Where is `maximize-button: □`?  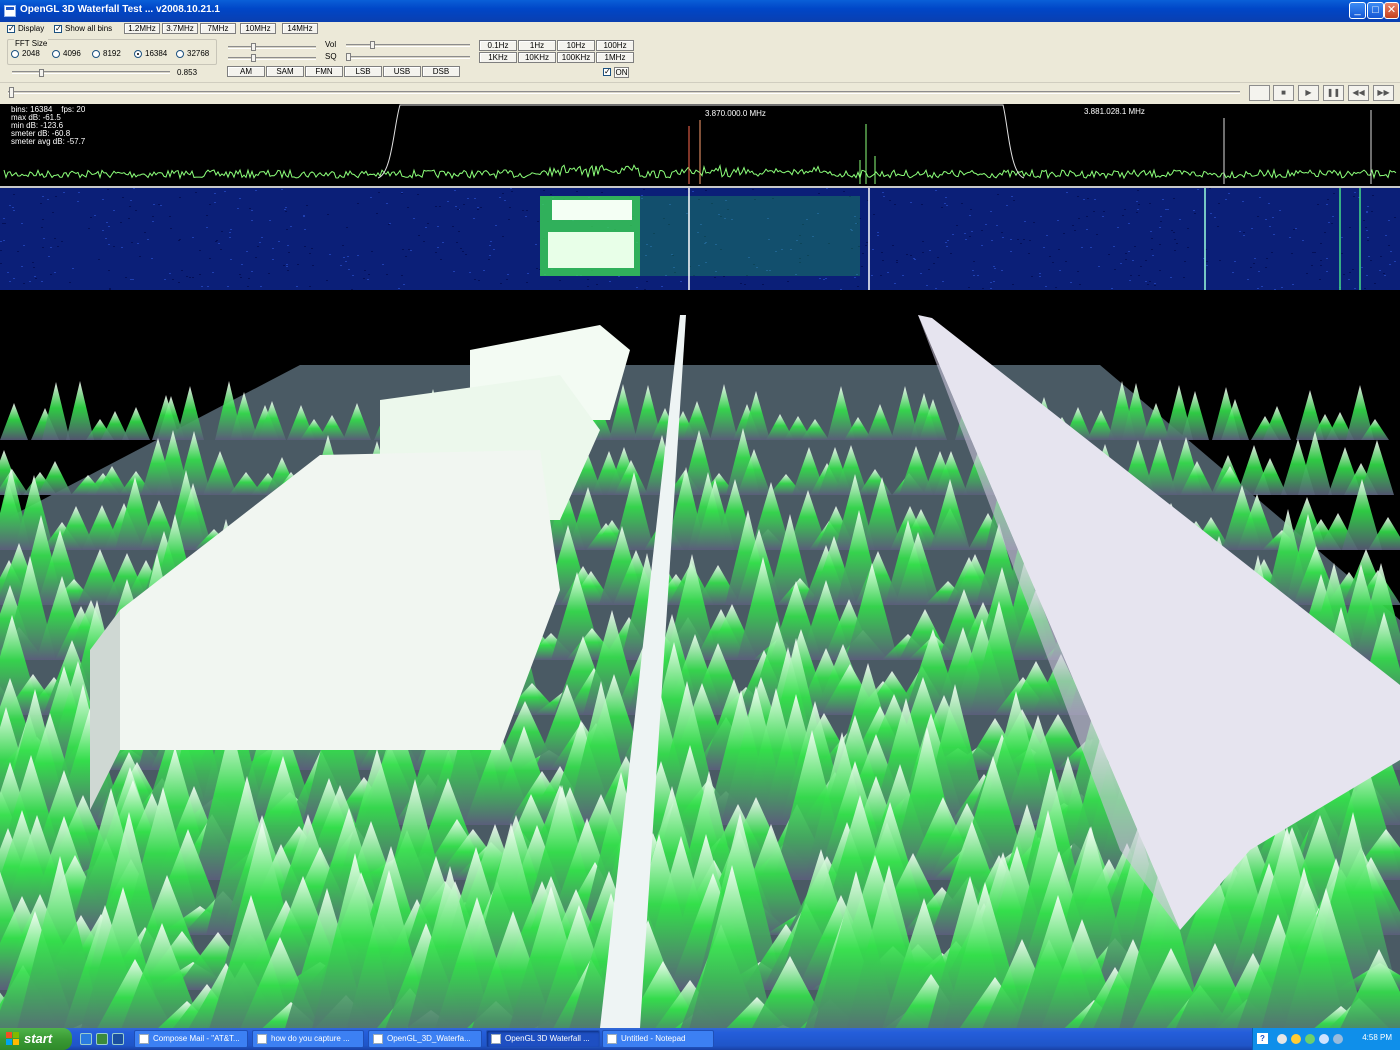 maximize-button: □ is located at coordinates (1375, 10).